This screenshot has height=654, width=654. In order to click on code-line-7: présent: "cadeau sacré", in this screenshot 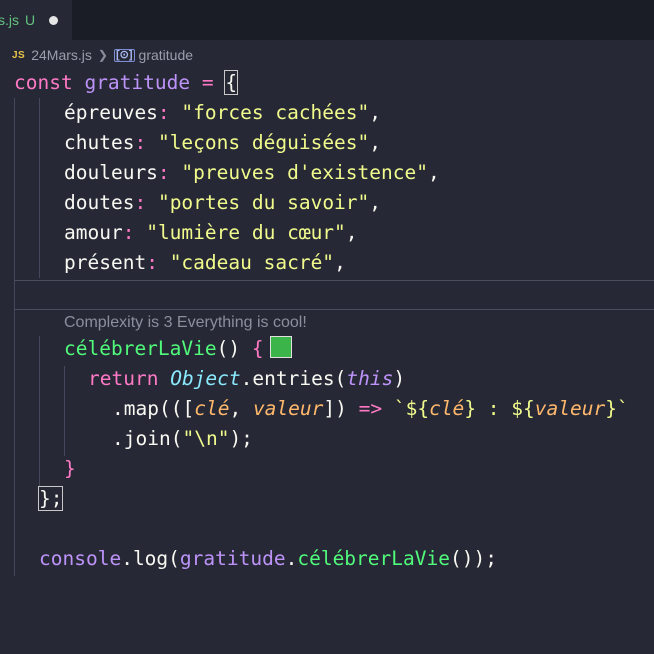, I will do `click(205, 263)`.